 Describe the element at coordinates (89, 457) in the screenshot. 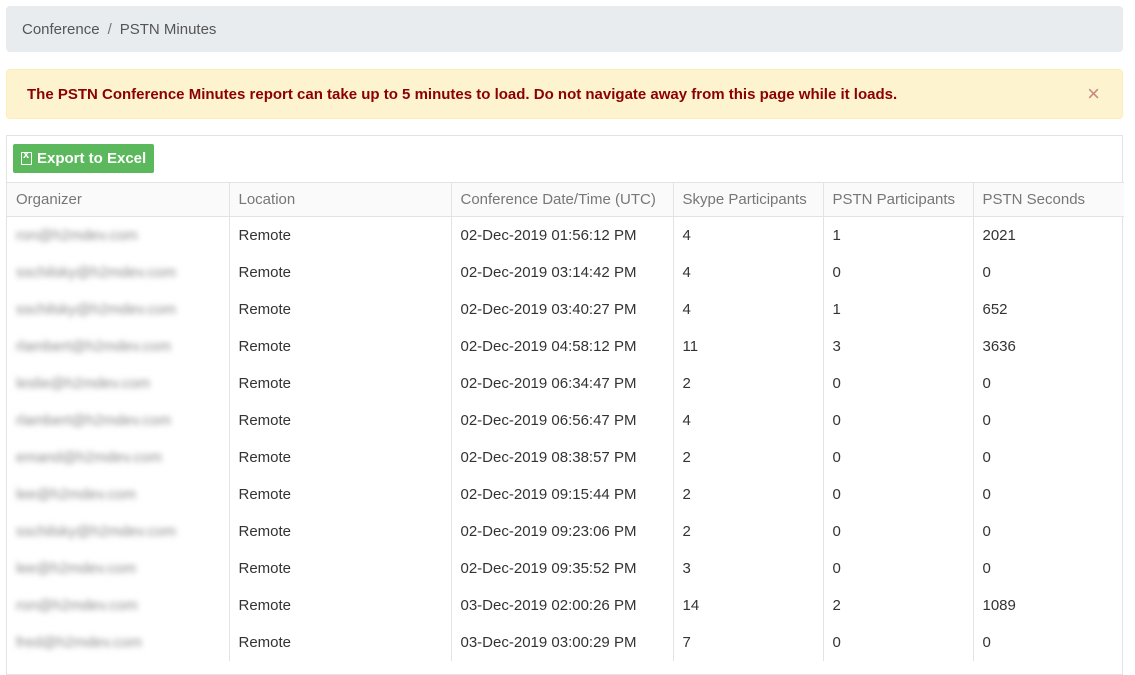

I see `organizer-cell-text: emand@h2mdev.com` at that location.